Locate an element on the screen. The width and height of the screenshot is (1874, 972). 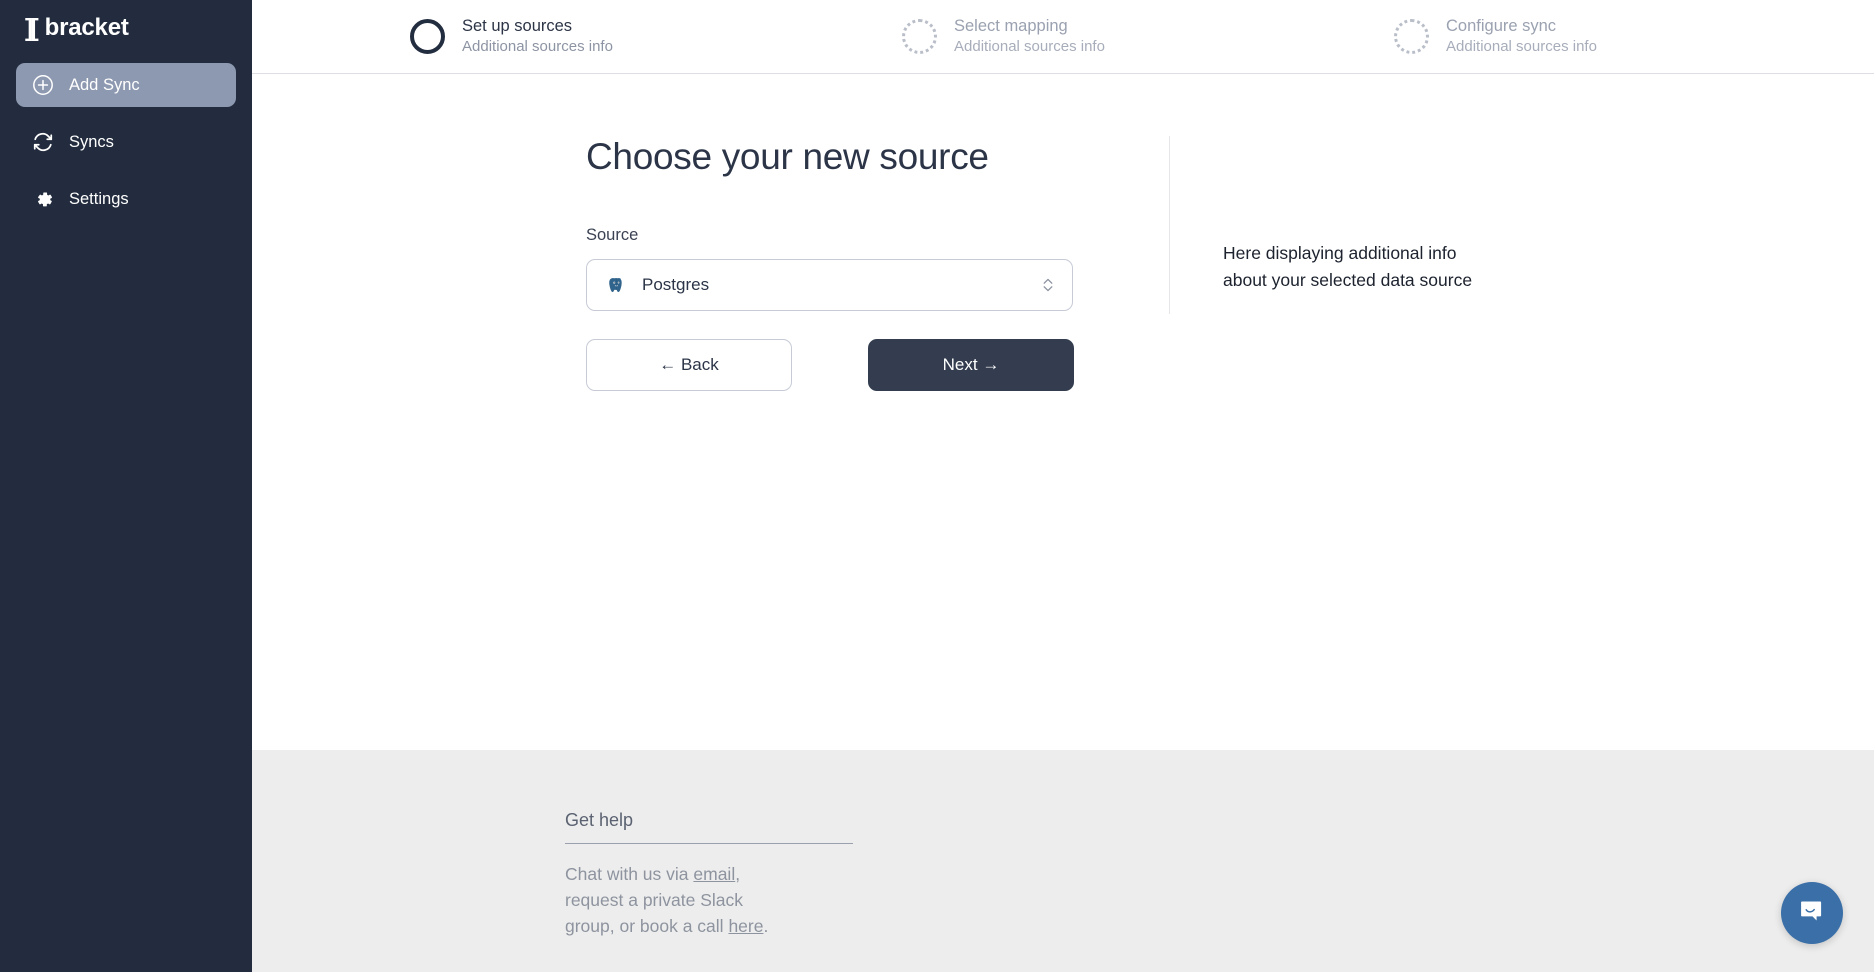
info-line-2: about your selected data source is located at coordinates (1348, 279).